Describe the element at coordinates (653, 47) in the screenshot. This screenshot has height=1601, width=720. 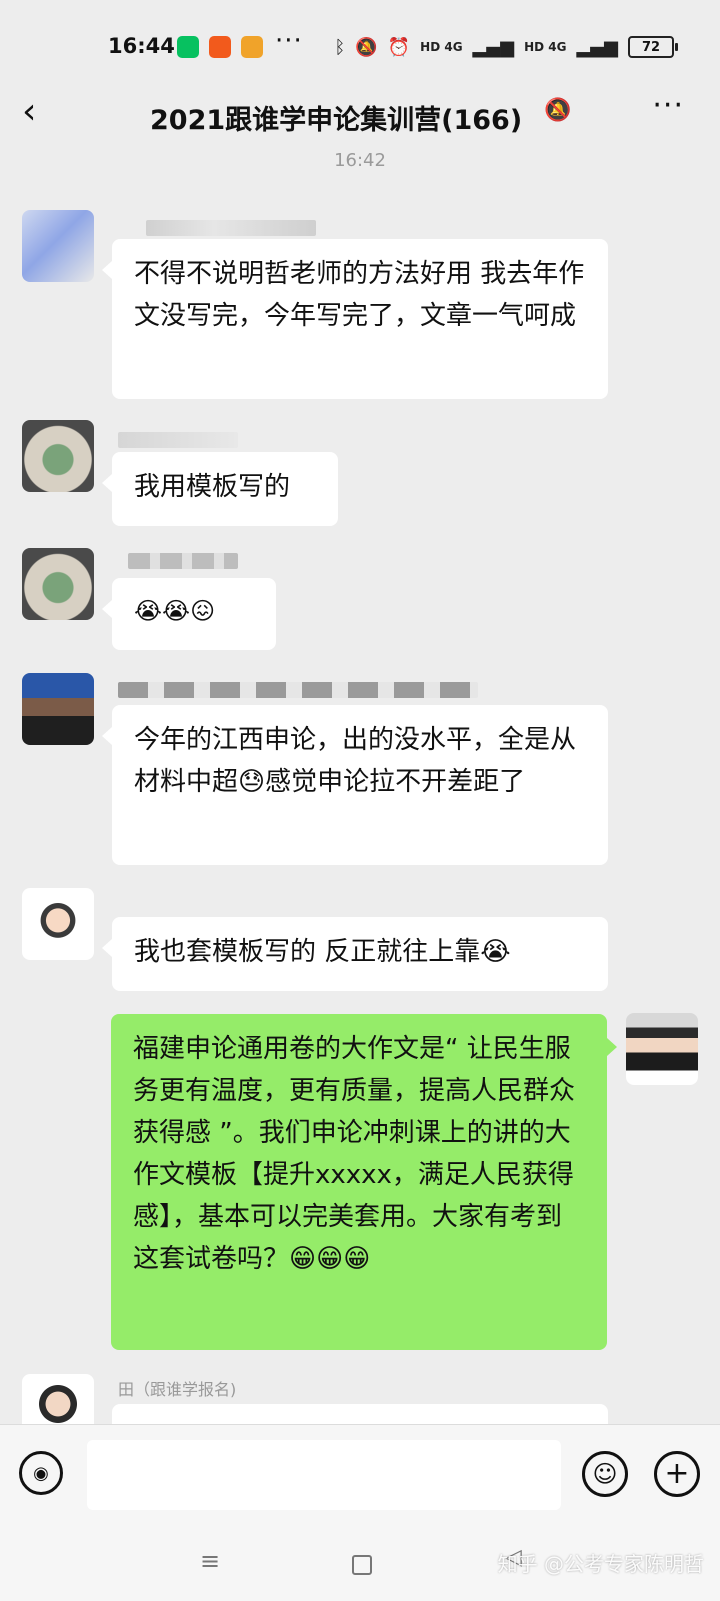
I see `battery-icon: 72` at that location.